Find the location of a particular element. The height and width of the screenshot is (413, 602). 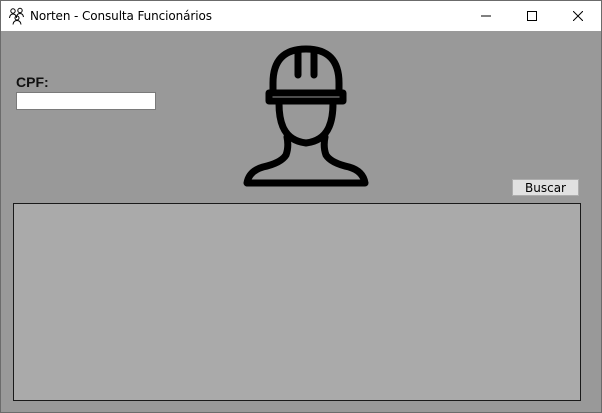

cpf-label: CPF: is located at coordinates (32, 82).